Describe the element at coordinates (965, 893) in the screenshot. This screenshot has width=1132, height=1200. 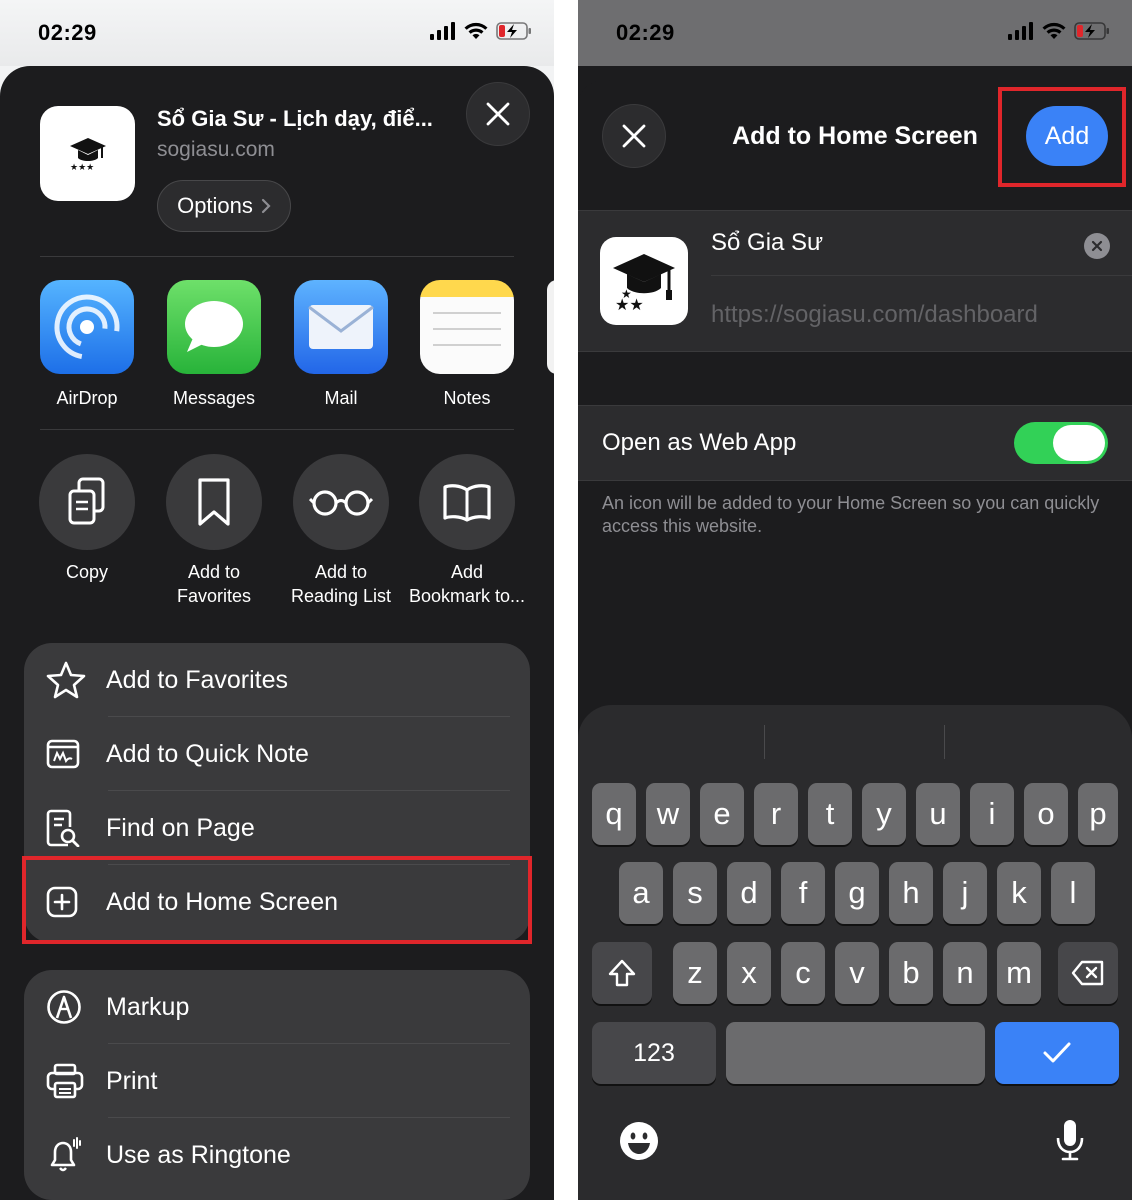
I see `key-j: j` at that location.